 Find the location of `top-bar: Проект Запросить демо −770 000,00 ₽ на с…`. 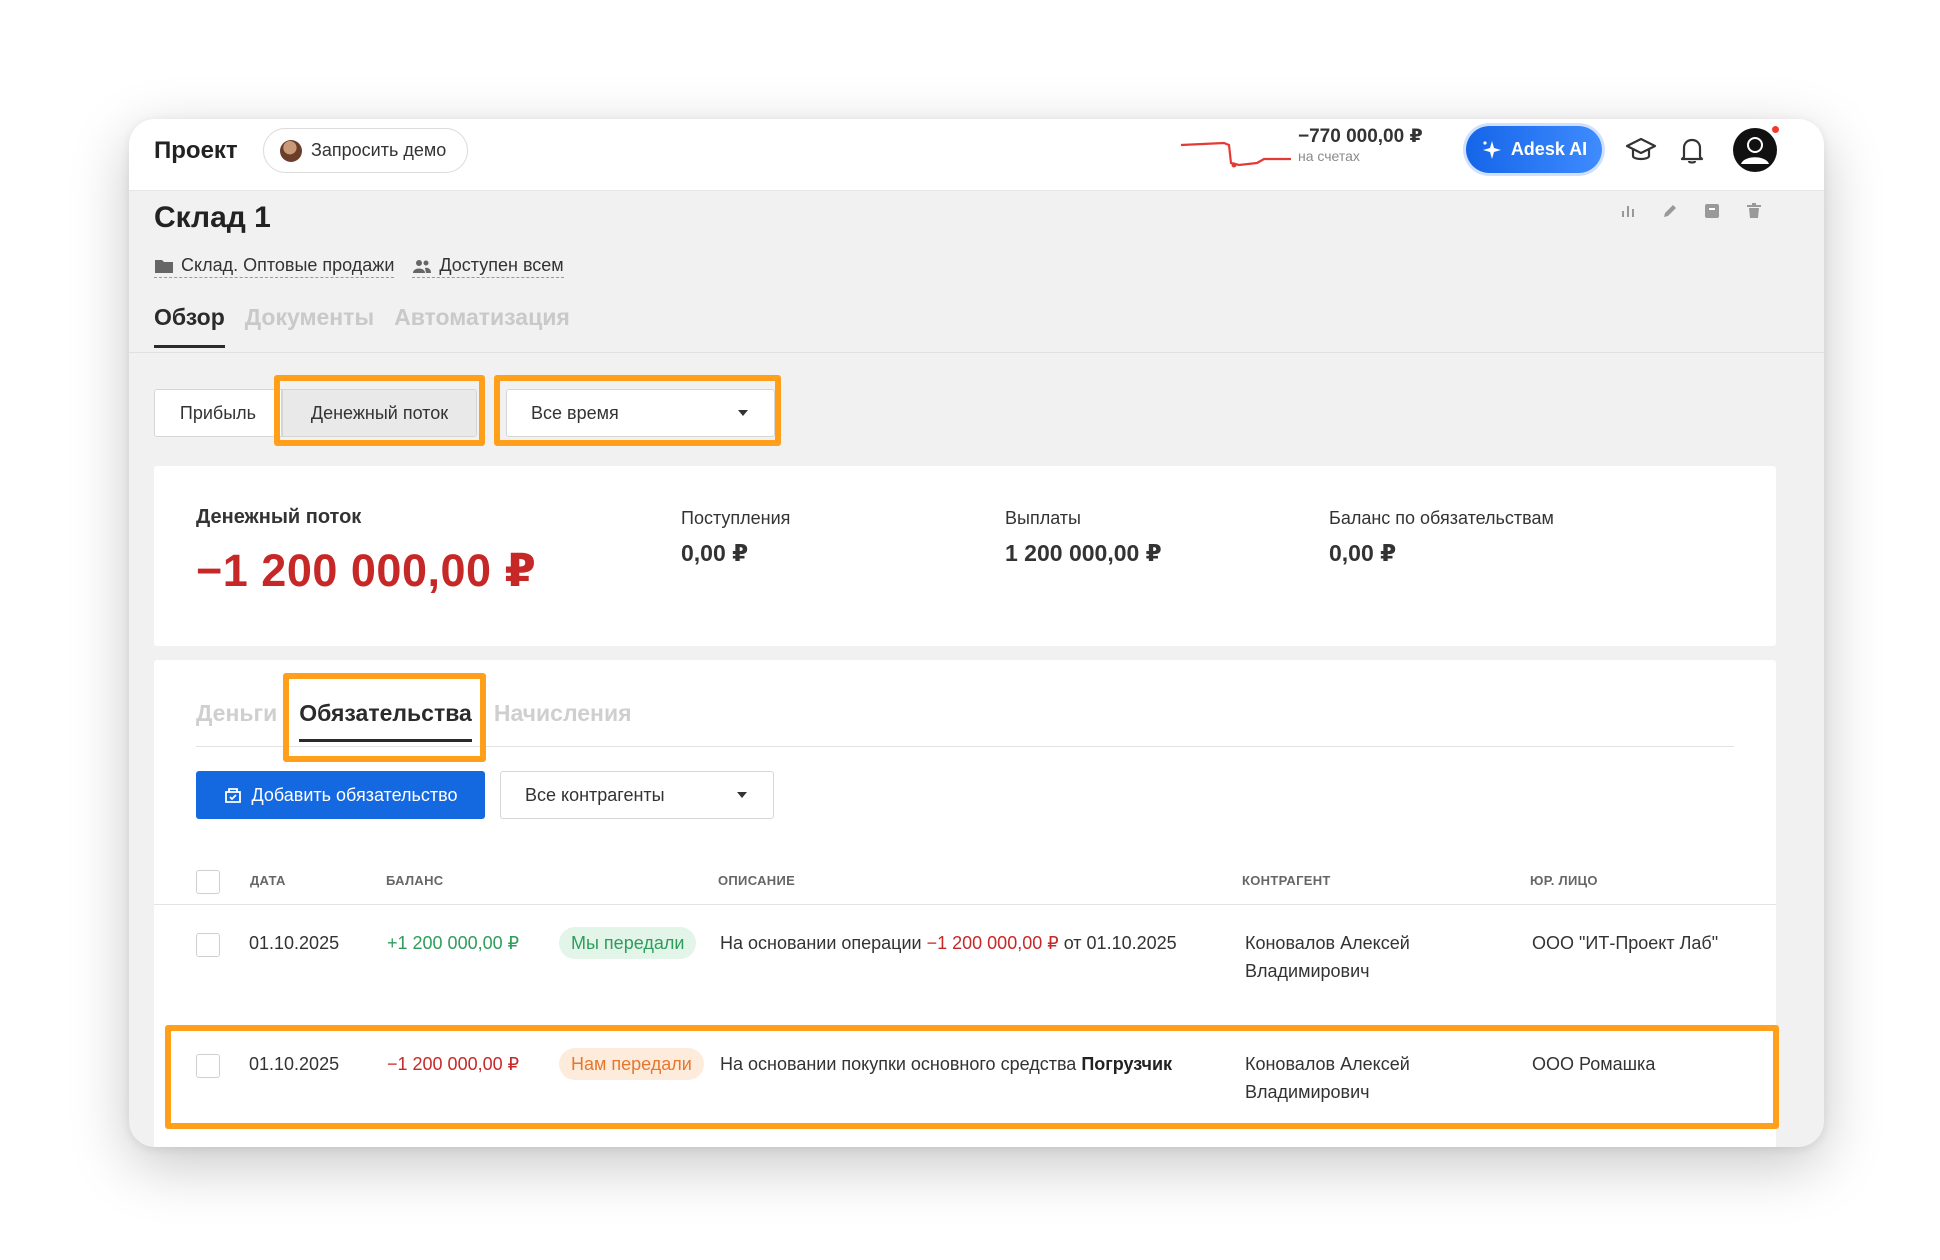

top-bar: Проект Запросить демо −770 000,00 ₽ на с… is located at coordinates (976, 155).